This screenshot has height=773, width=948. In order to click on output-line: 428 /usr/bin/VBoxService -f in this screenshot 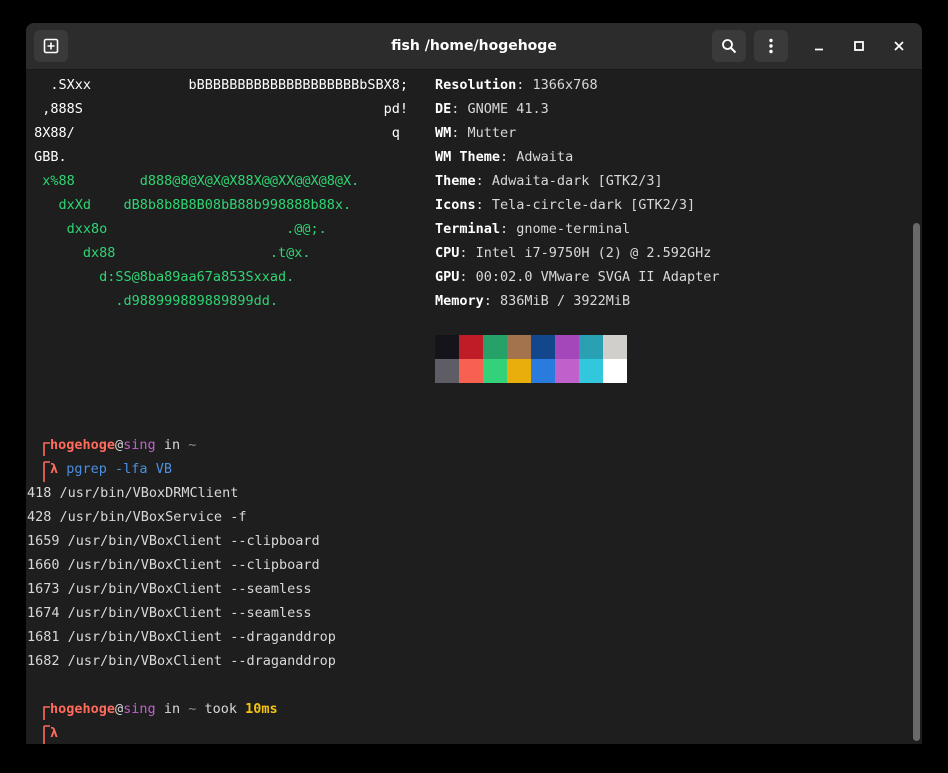, I will do `click(137, 517)`.